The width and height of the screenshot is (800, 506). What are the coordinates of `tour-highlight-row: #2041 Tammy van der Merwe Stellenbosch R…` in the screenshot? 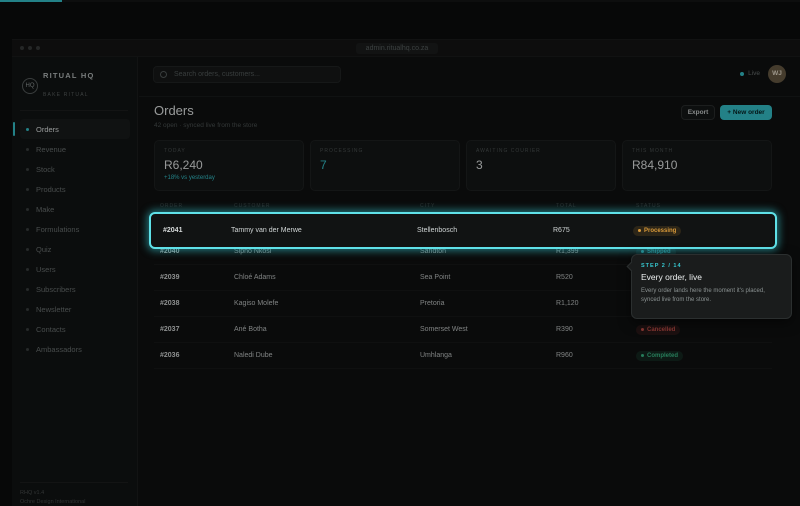 It's located at (463, 230).